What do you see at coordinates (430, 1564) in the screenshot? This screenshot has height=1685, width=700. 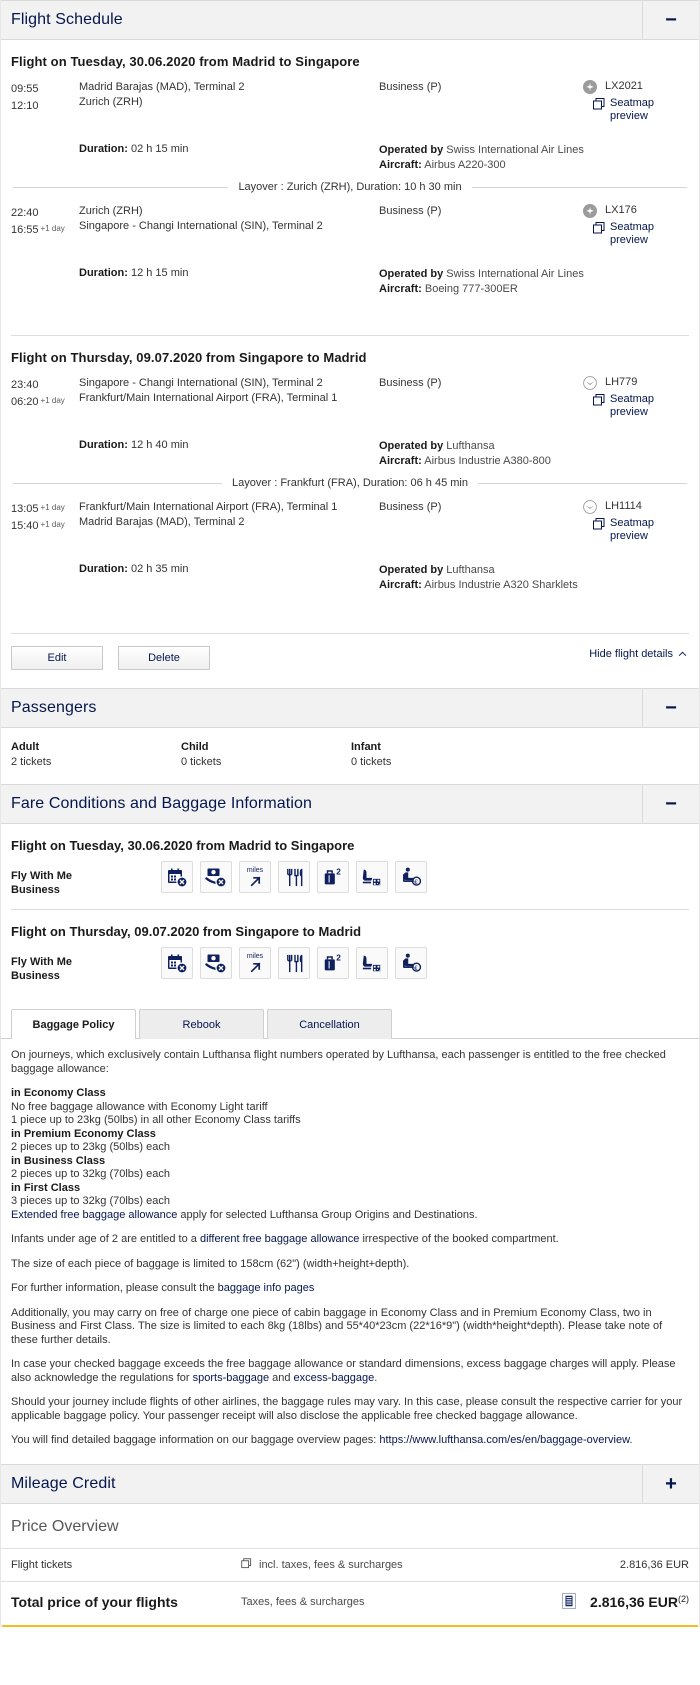 I see `price-row-note: incl. taxes, fees & surcharges` at bounding box center [430, 1564].